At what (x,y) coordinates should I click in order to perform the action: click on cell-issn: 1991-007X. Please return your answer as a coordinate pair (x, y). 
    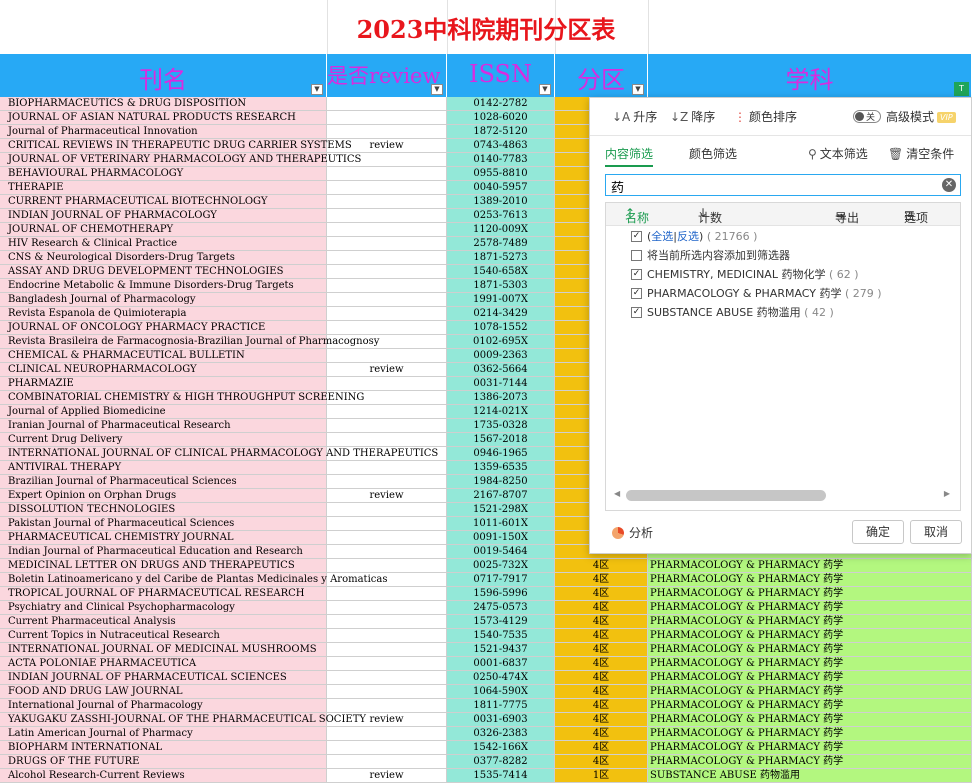
    Looking at the image, I should click on (501, 300).